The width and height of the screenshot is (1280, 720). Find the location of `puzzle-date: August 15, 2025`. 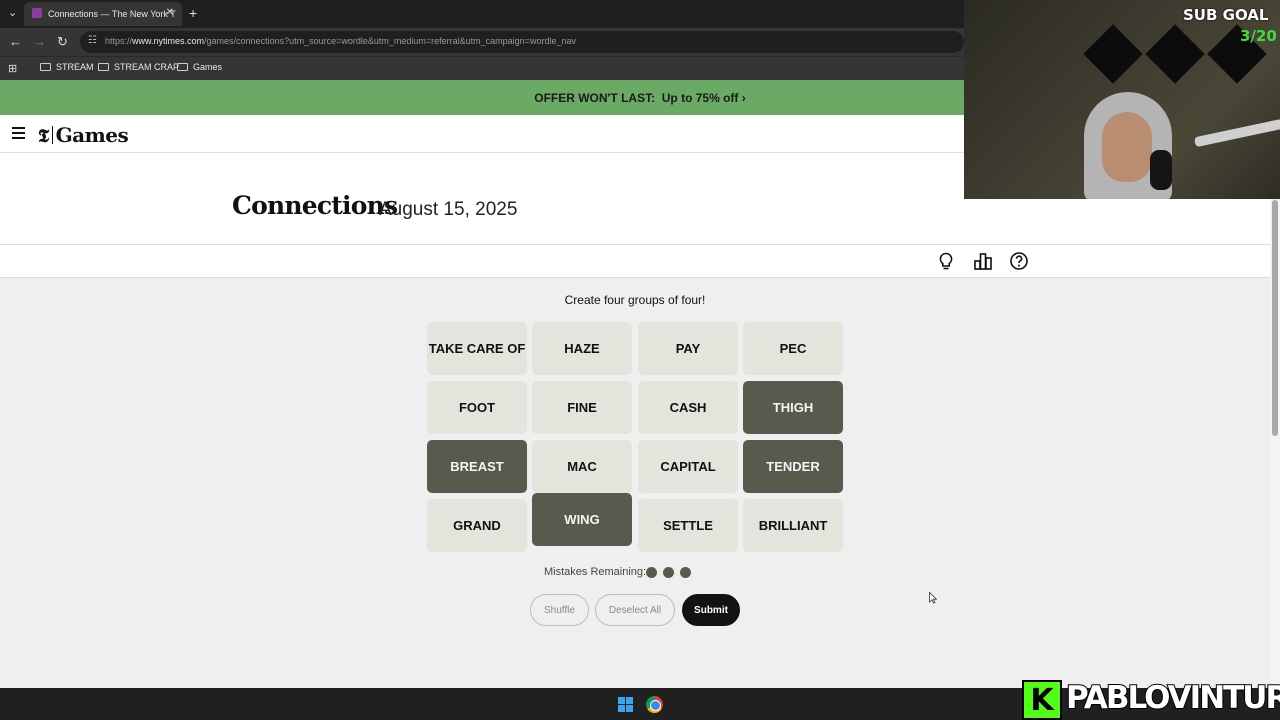

puzzle-date: August 15, 2025 is located at coordinates (448, 209).